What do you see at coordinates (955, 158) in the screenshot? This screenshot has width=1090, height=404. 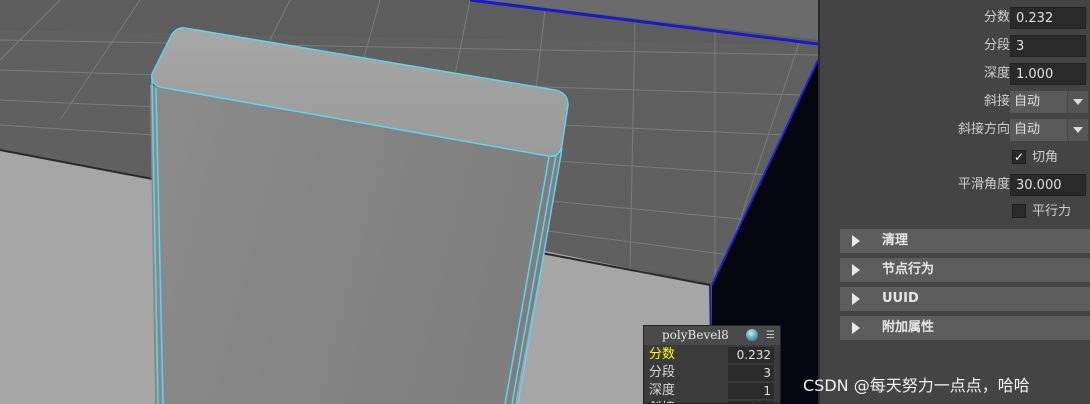 I see `attr-row-chamfer: ✓ 切角` at bounding box center [955, 158].